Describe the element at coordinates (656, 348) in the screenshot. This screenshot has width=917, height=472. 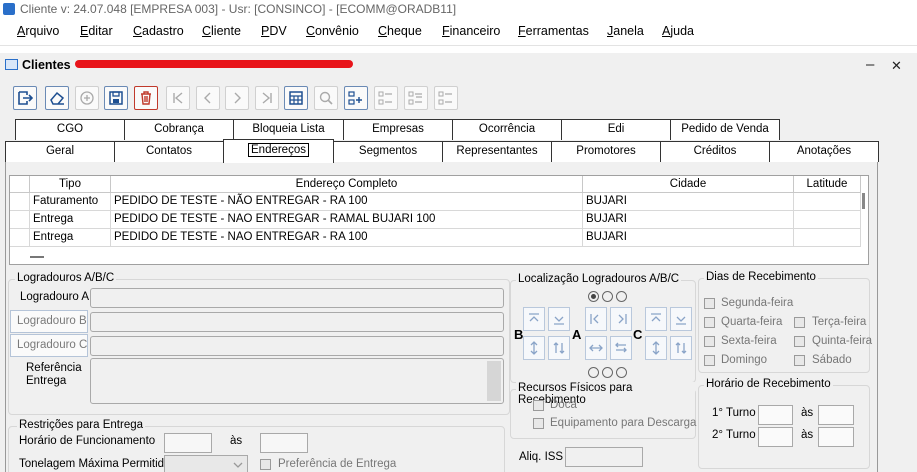
I see `c-vertical-button` at that location.